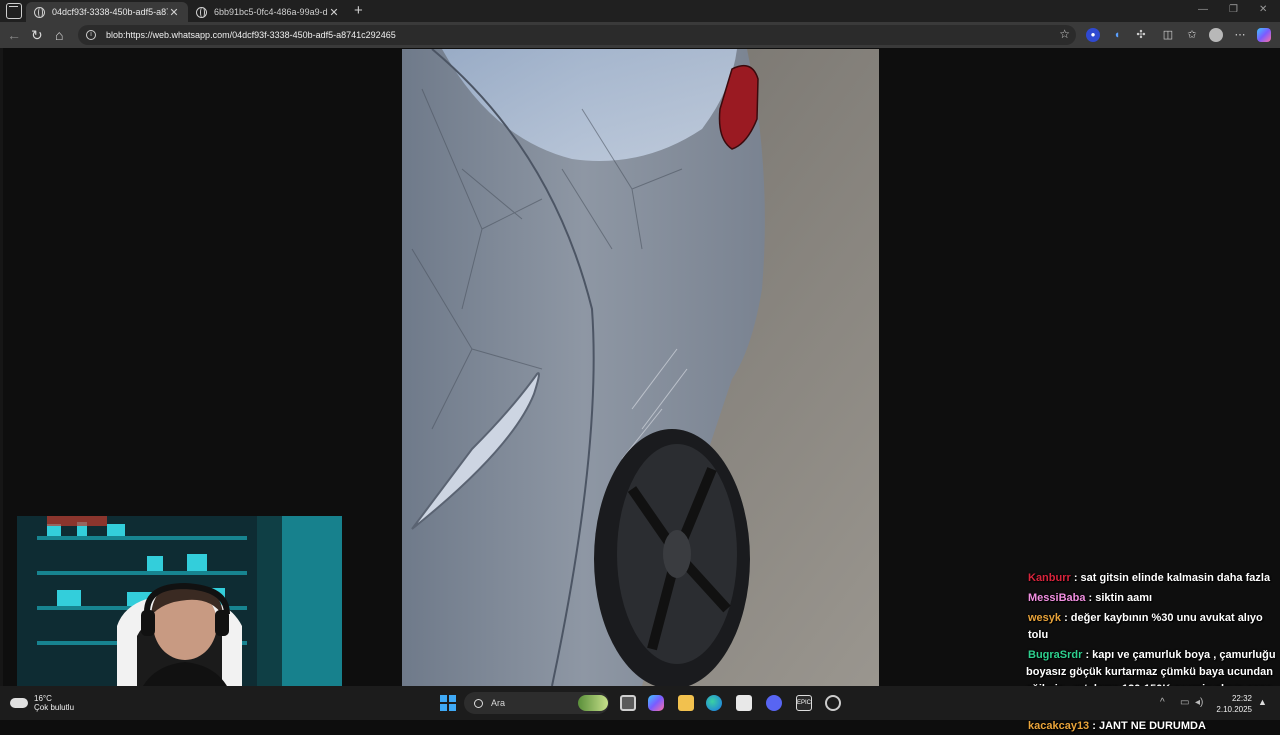  Describe the element at coordinates (1147, 726) in the screenshot. I see `chat-text: : JANT NE DURUMDA` at that location.